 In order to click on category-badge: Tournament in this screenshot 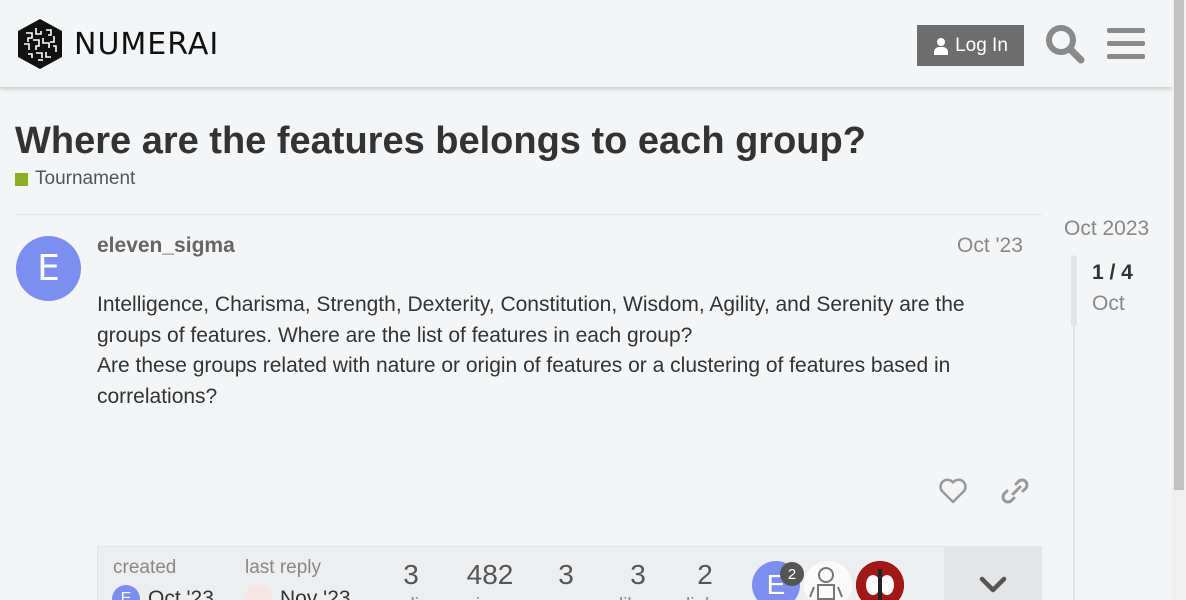, I will do `click(75, 179)`.